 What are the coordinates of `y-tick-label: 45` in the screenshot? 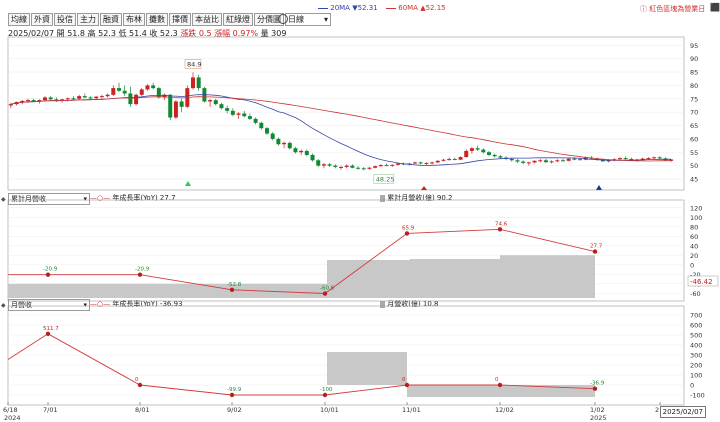 It's located at (694, 179).